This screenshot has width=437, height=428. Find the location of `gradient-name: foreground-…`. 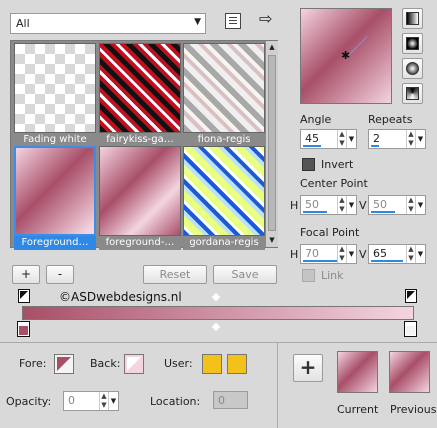

gradient-name: foreground-… is located at coordinates (140, 243).